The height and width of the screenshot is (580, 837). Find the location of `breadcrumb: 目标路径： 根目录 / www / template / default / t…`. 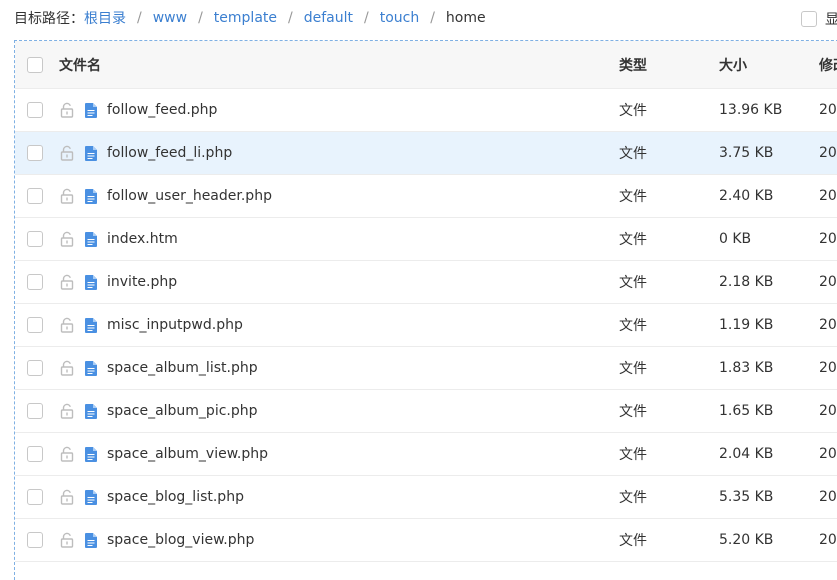

breadcrumb: 目标路径： 根目录 / www / template / default / t… is located at coordinates (418, 18).